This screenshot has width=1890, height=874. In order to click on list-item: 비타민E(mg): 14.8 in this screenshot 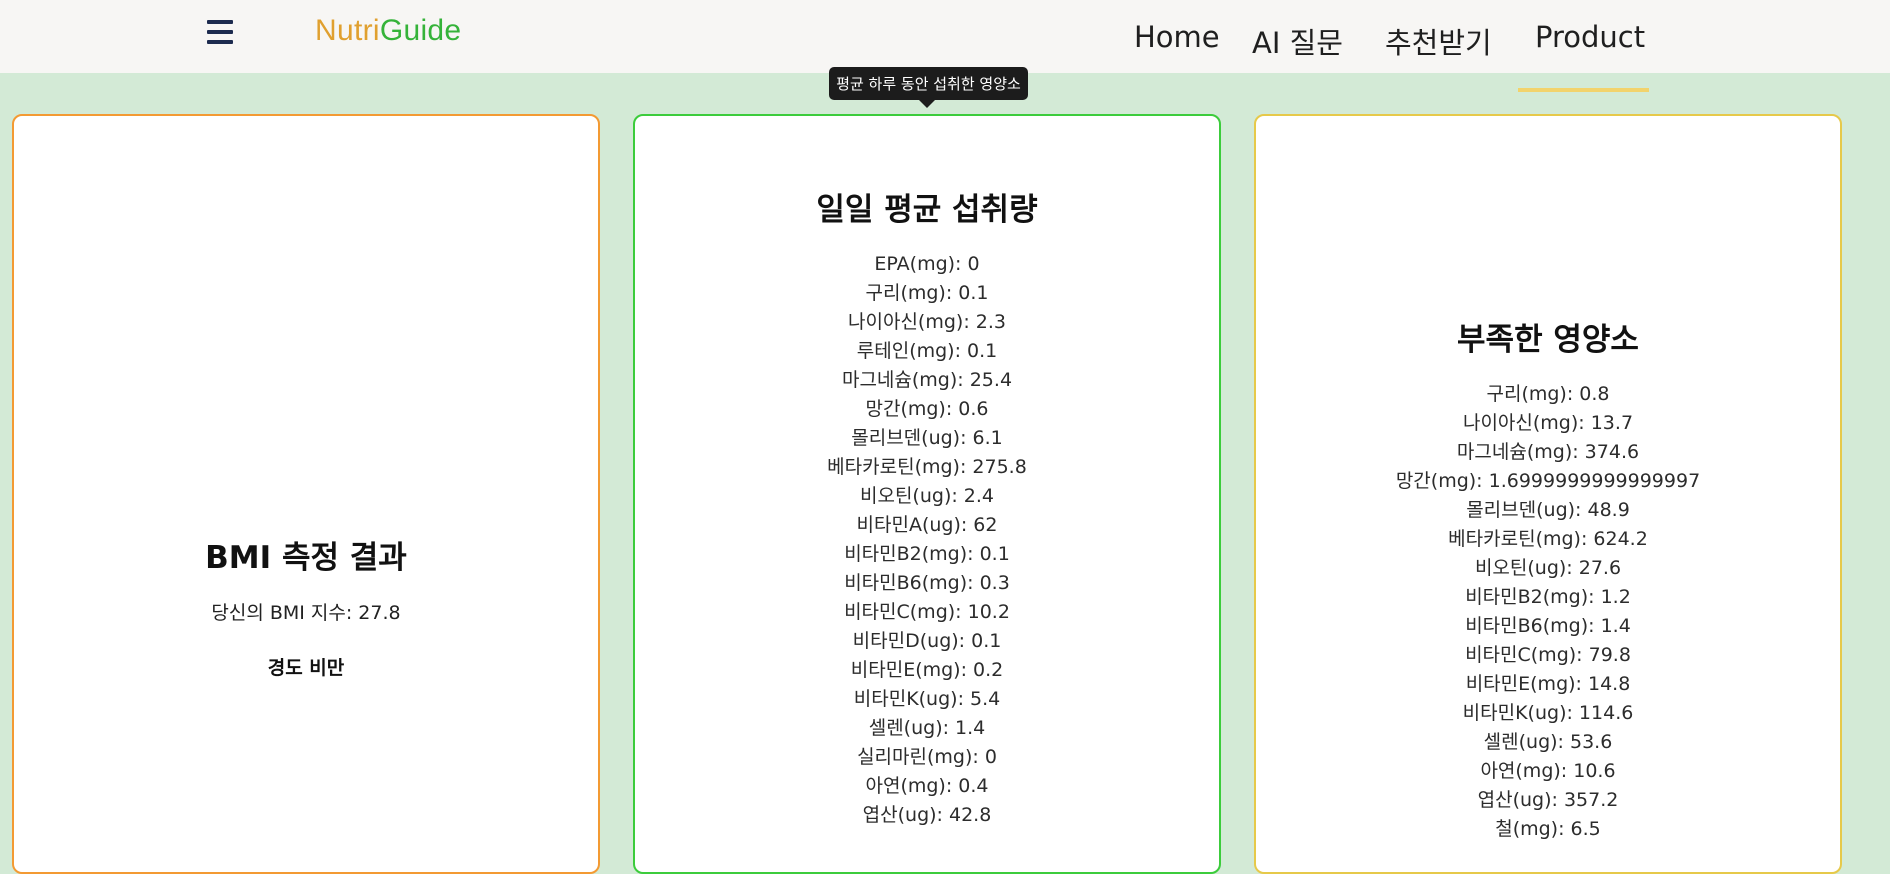, I will do `click(1548, 684)`.